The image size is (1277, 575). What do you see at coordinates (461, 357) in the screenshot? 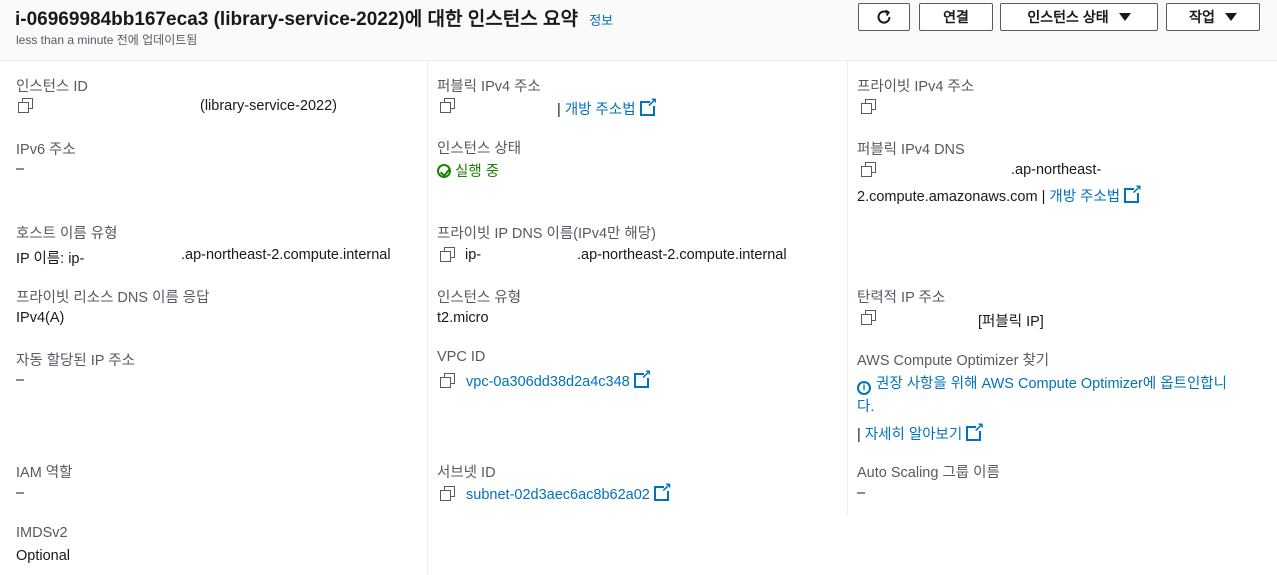
I see `vpc-id-label: VPC ID` at bounding box center [461, 357].